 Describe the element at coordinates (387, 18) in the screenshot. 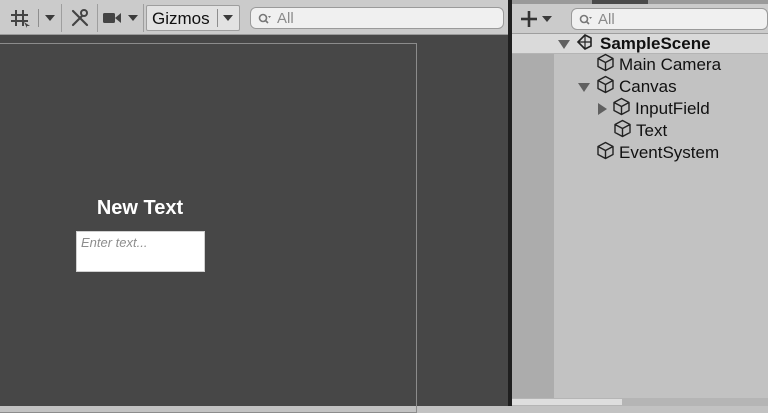

I see `scene-search-input` at that location.